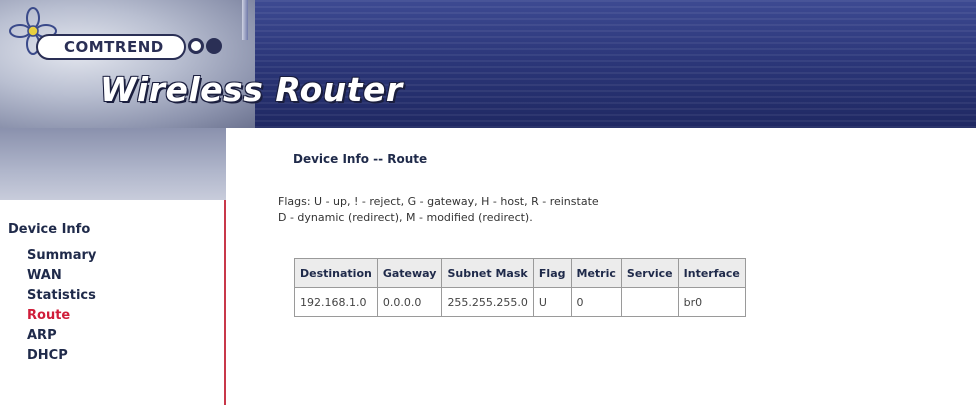  Describe the element at coordinates (214, 46) in the screenshot. I see `dot-icon` at that location.